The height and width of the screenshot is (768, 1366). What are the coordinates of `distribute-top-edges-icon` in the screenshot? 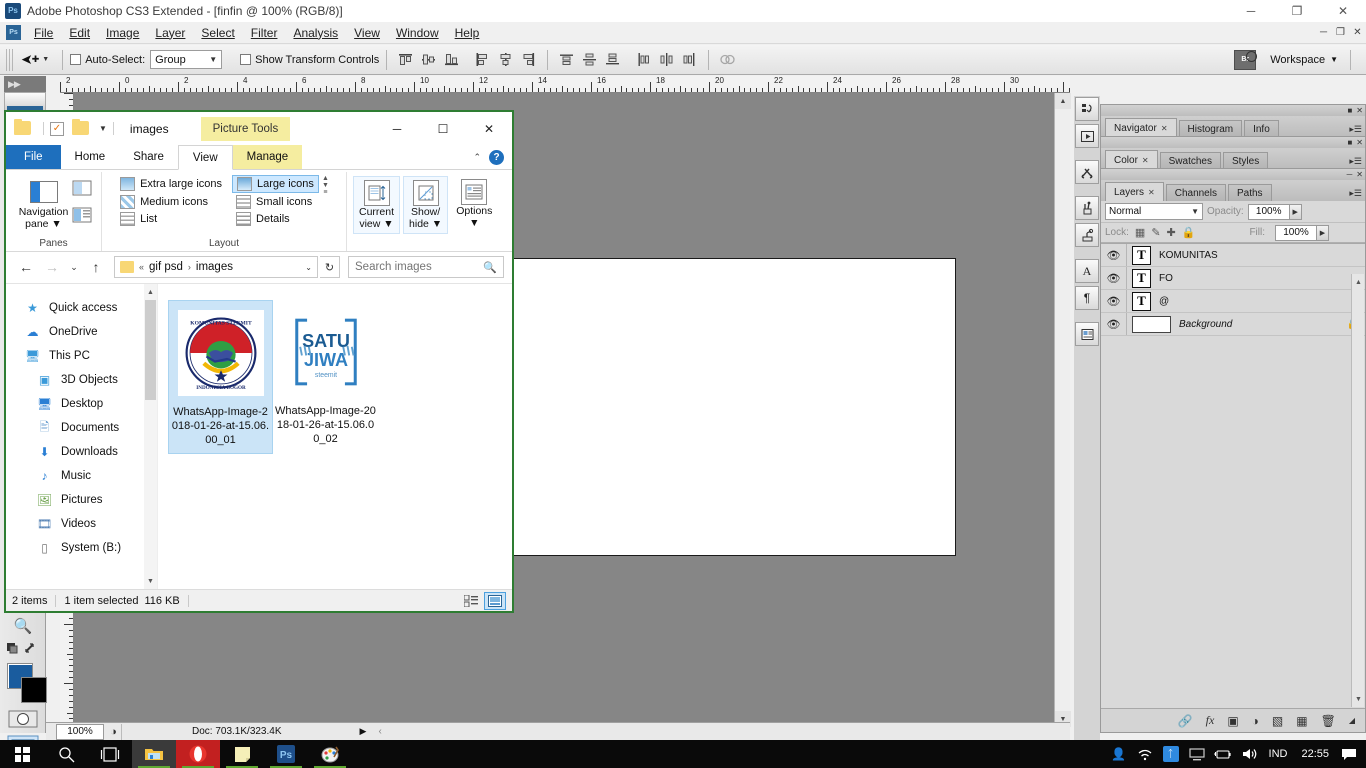 It's located at (566, 59).